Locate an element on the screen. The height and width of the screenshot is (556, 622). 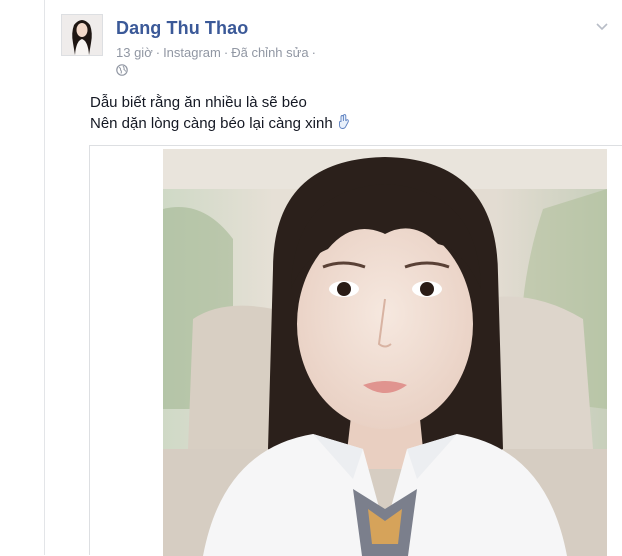
source-link: Instagram is located at coordinates (192, 52).